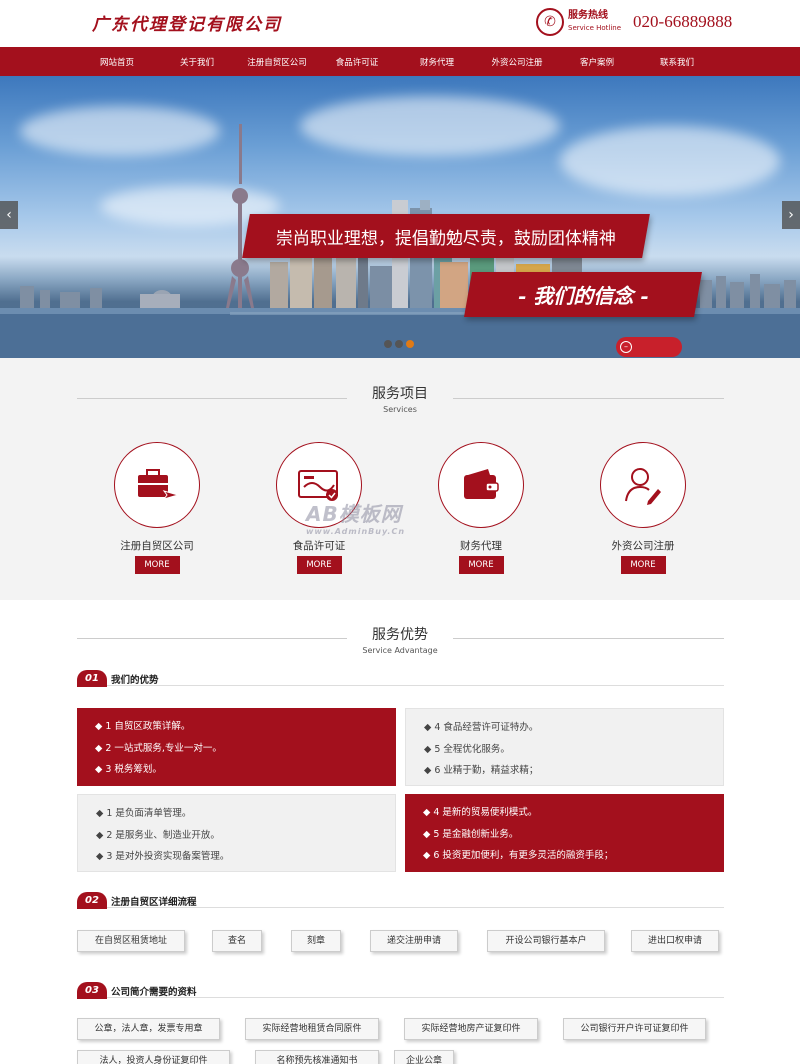  I want to click on slide-indicators, so click(399, 344).